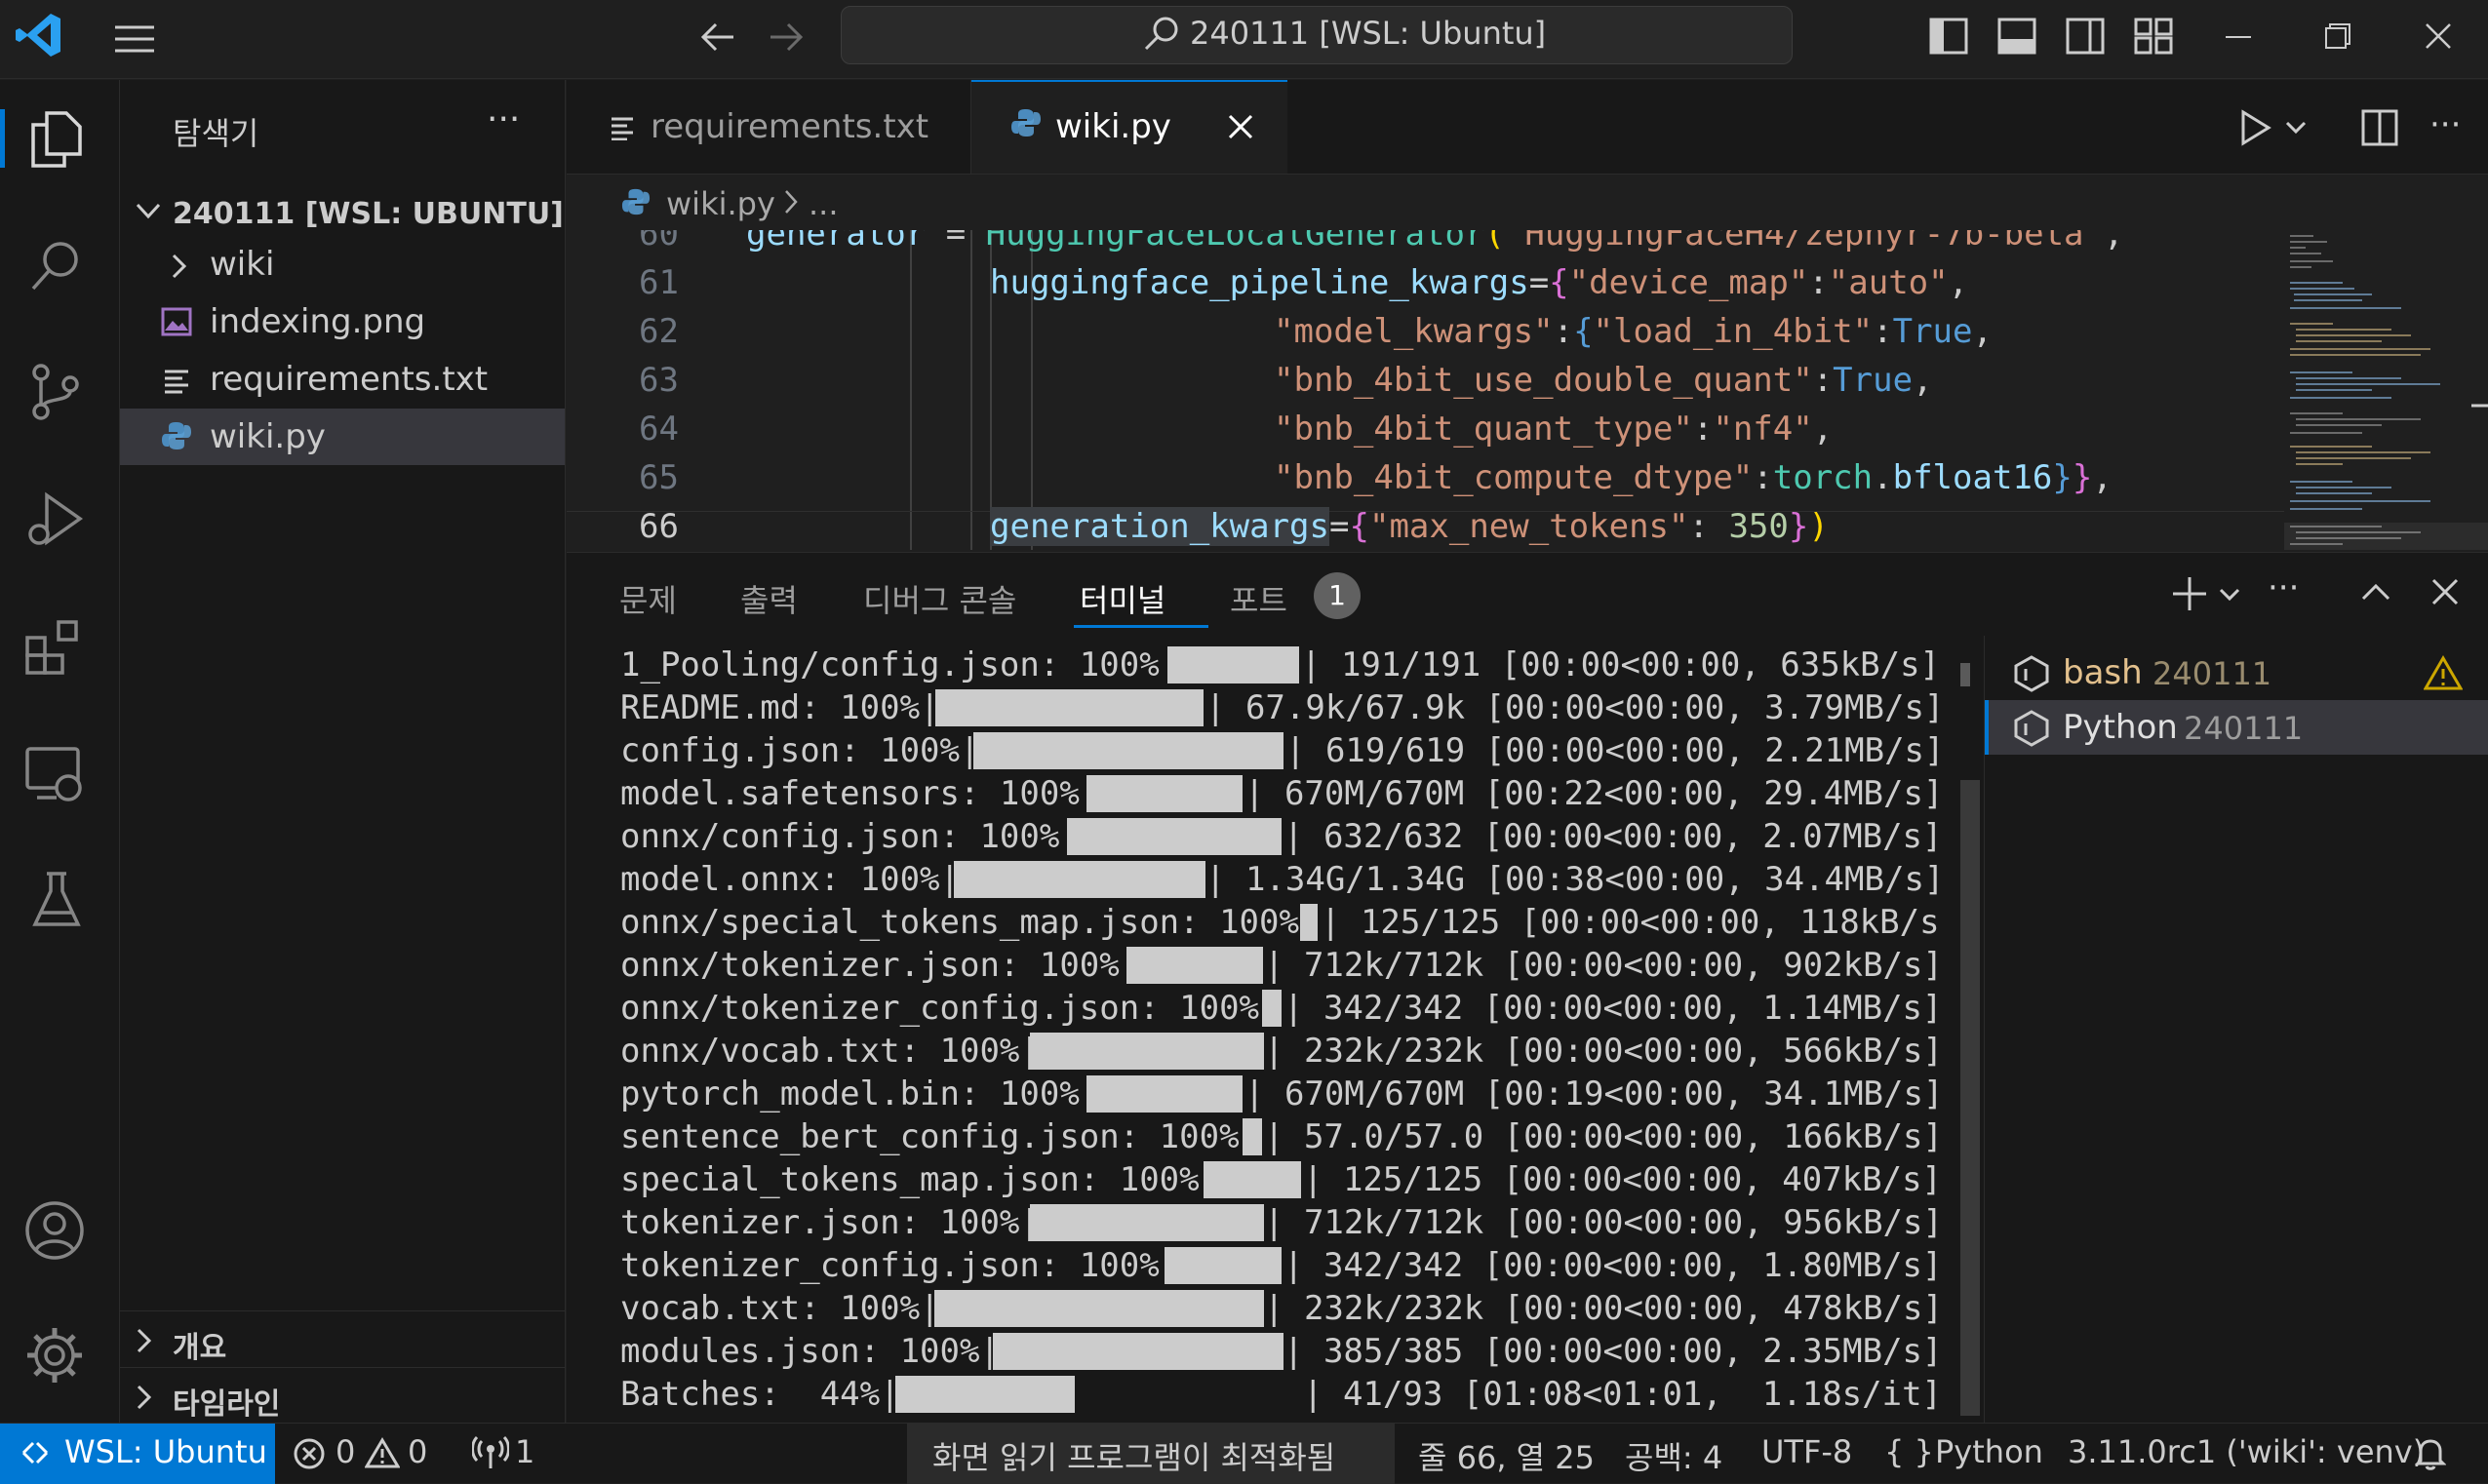 This screenshot has width=2488, height=1484. Describe the element at coordinates (2230, 595) in the screenshot. I see `terminal-profiles-chevron-icon` at that location.